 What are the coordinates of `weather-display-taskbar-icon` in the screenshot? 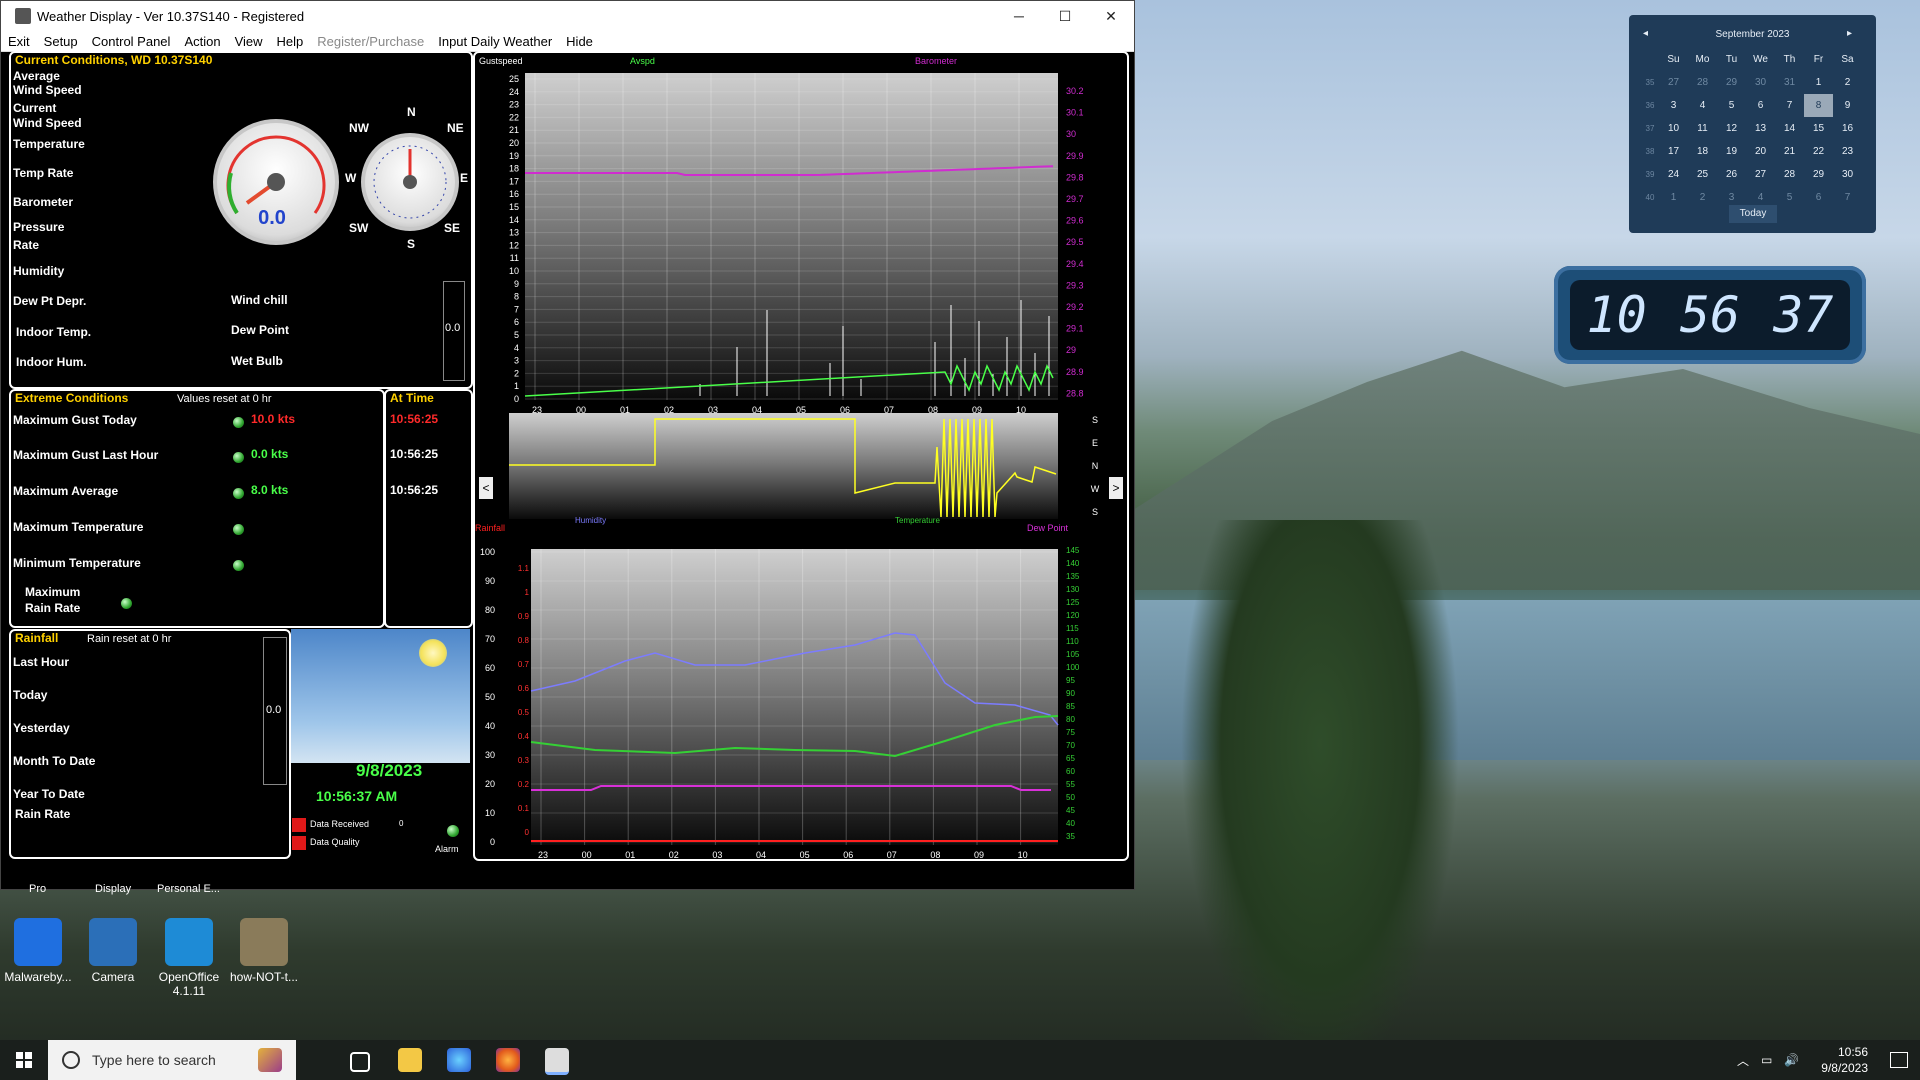 It's located at (557, 1061).